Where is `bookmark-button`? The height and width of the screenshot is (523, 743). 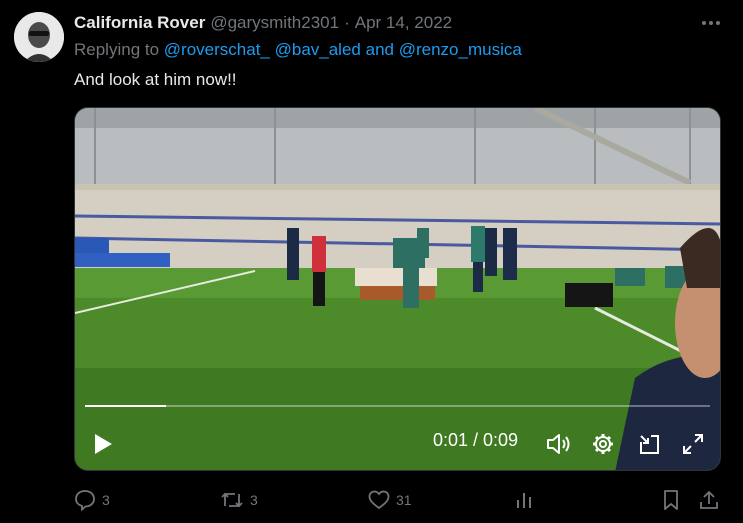 bookmark-button is located at coordinates (671, 500).